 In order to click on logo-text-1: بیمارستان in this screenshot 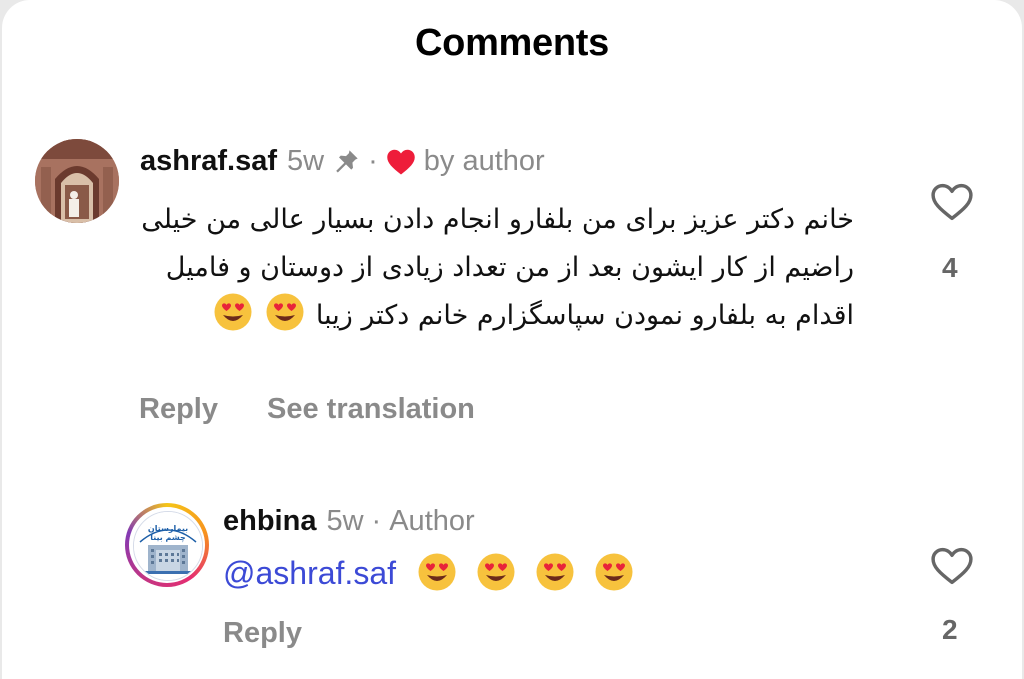, I will do `click(168, 528)`.